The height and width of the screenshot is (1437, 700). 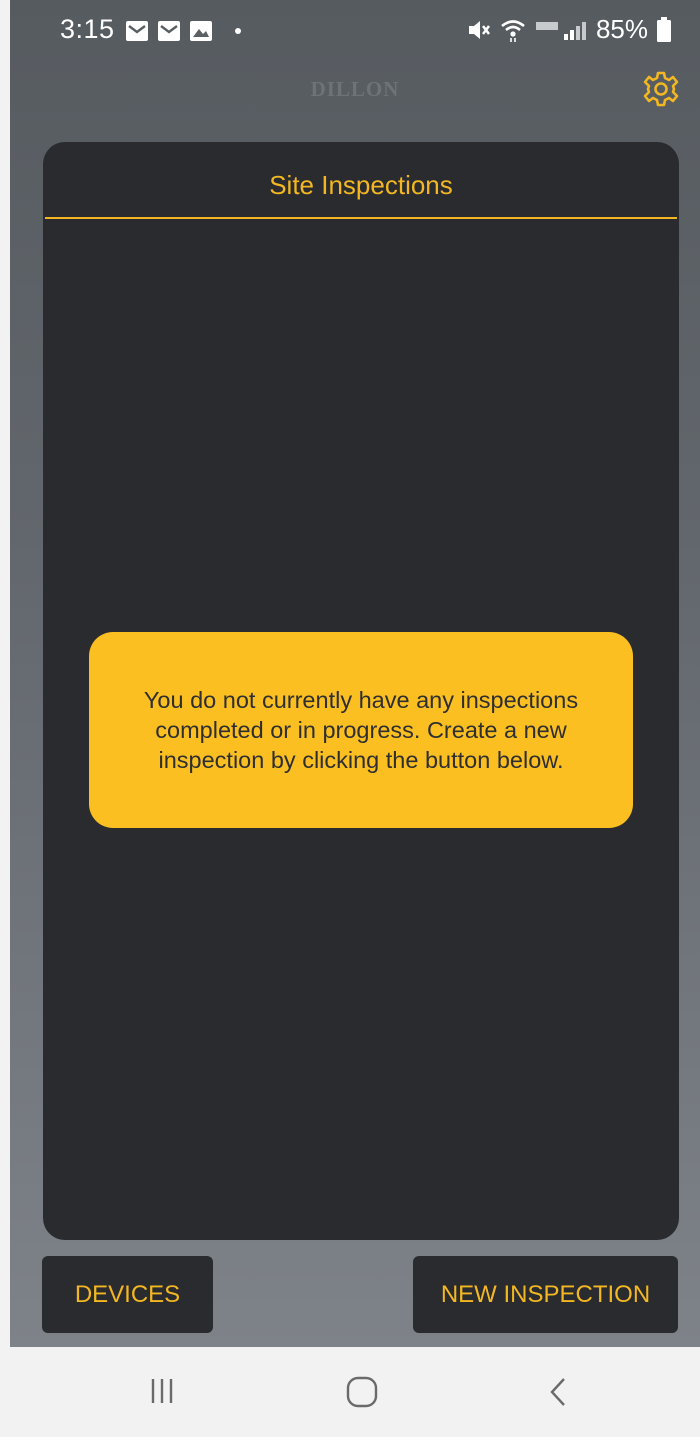 What do you see at coordinates (545, 1294) in the screenshot?
I see `new-inspection-button: NEW INSPECTION` at bounding box center [545, 1294].